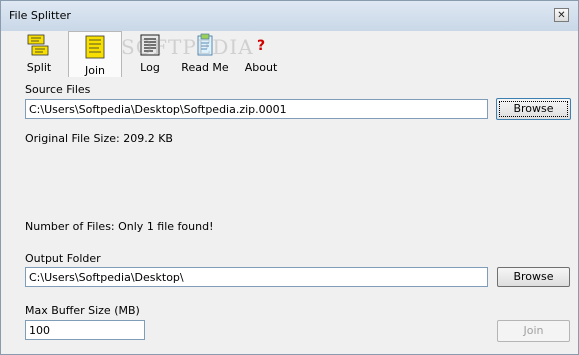 The width and height of the screenshot is (579, 355). Describe the element at coordinates (82, 310) in the screenshot. I see `max-buffer-label: Max Buffer Size (MB)` at that location.